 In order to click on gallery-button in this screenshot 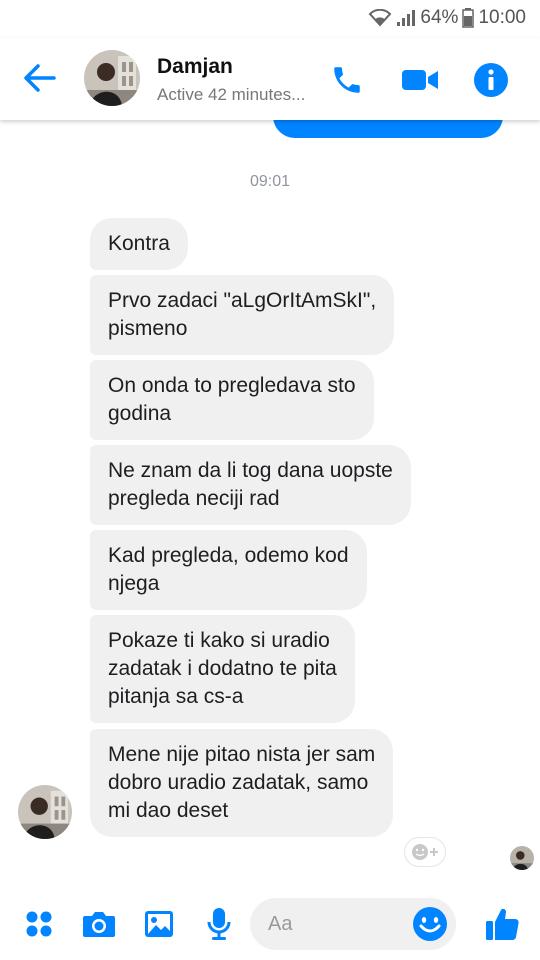, I will do `click(159, 924)`.